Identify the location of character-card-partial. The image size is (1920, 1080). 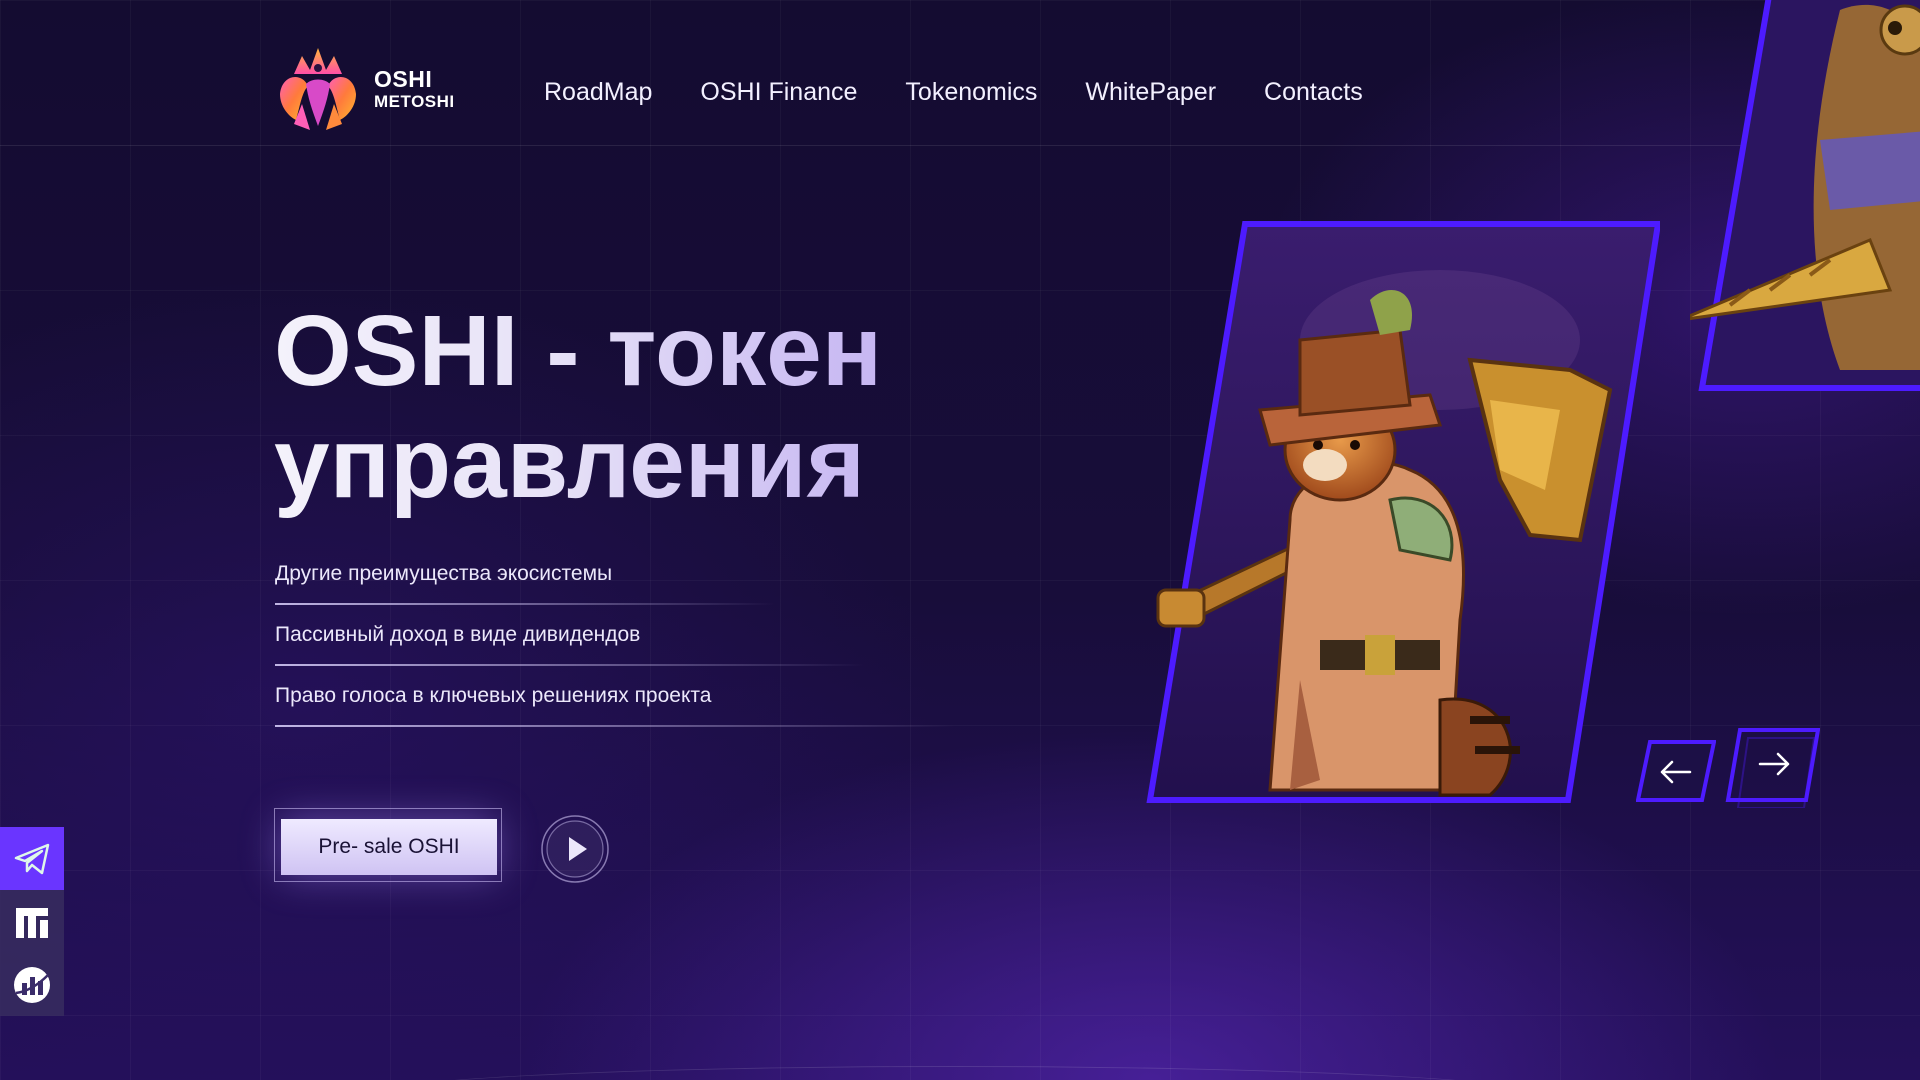
(1805, 195).